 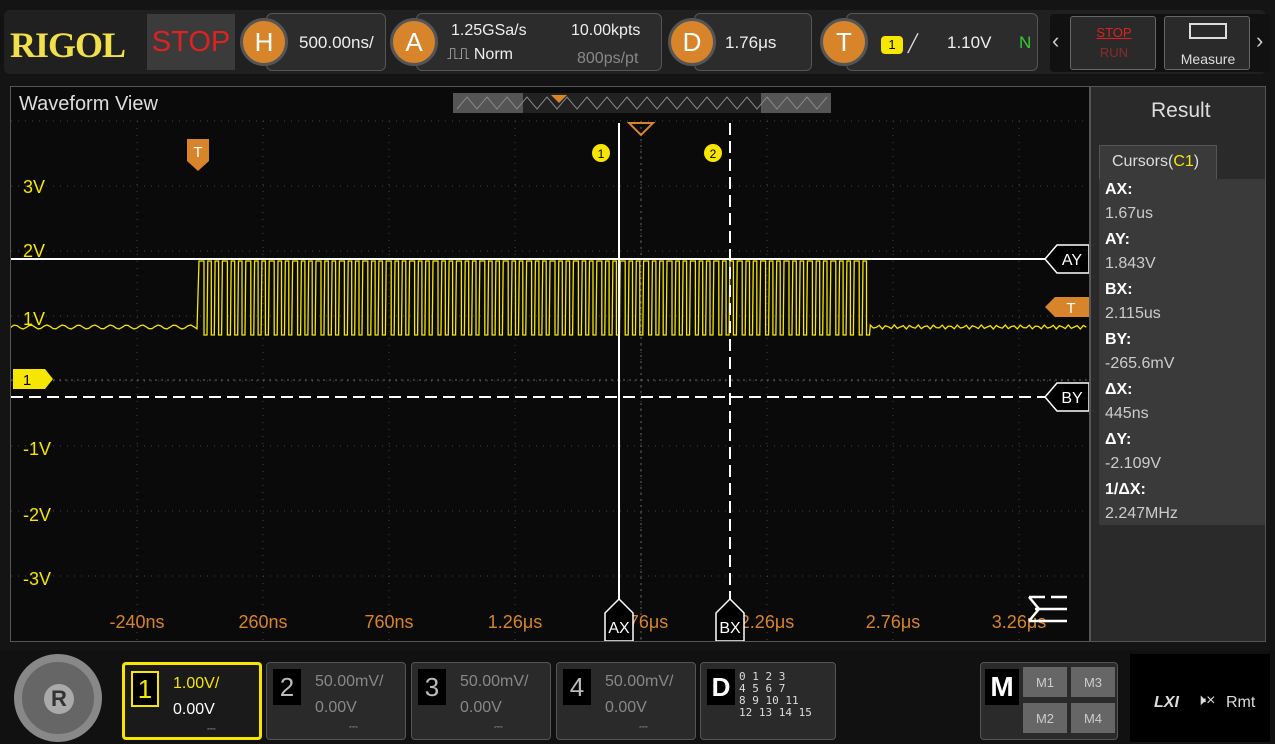 What do you see at coordinates (1119, 289) in the screenshot?
I see `cursor-label: BX:` at bounding box center [1119, 289].